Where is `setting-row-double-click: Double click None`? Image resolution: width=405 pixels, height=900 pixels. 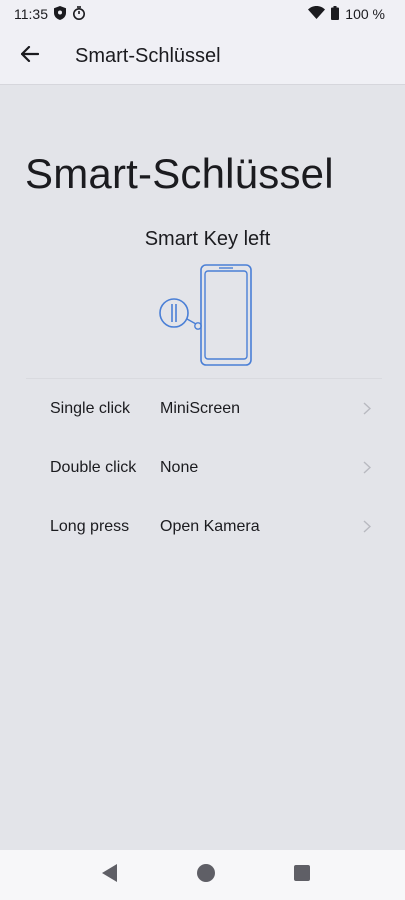 setting-row-double-click: Double click None is located at coordinates (204, 467).